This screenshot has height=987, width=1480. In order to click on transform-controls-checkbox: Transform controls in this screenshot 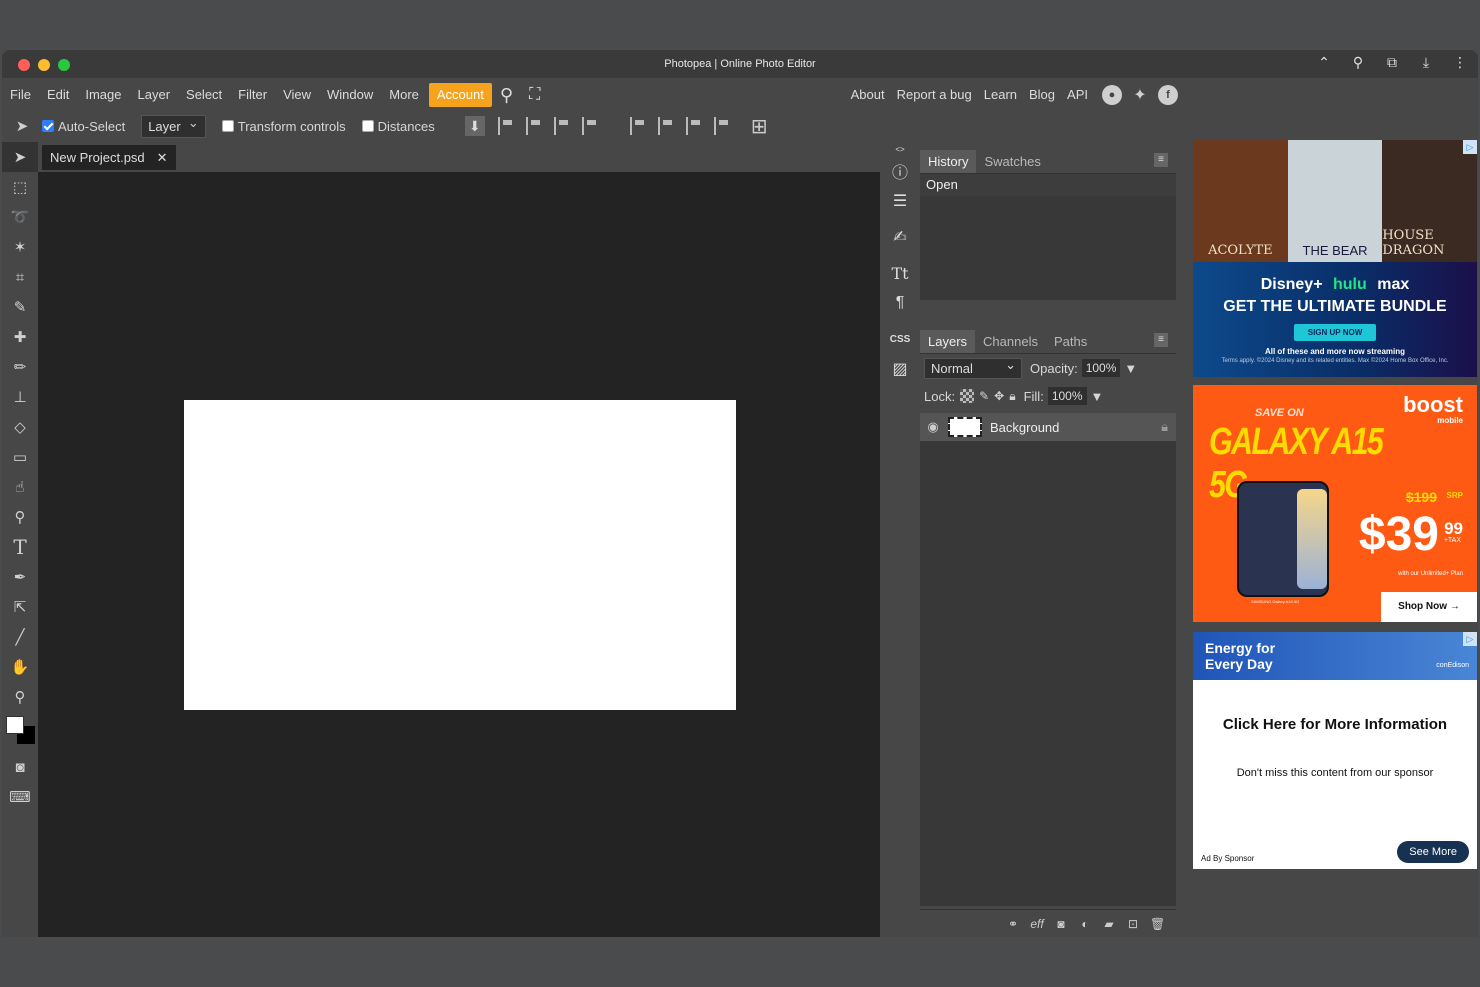, I will do `click(283, 126)`.